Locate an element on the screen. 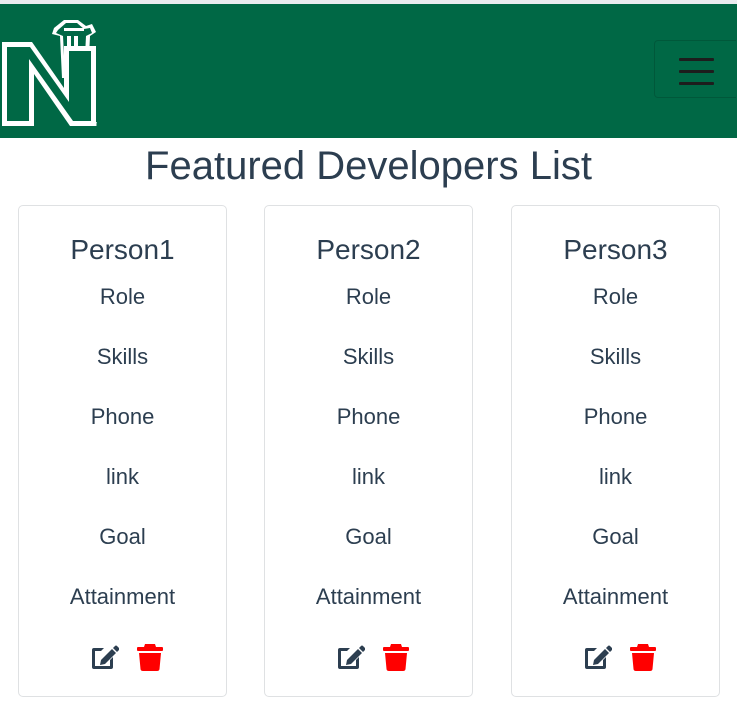 The height and width of the screenshot is (710, 737). hamburger-icon is located at coordinates (696, 59).